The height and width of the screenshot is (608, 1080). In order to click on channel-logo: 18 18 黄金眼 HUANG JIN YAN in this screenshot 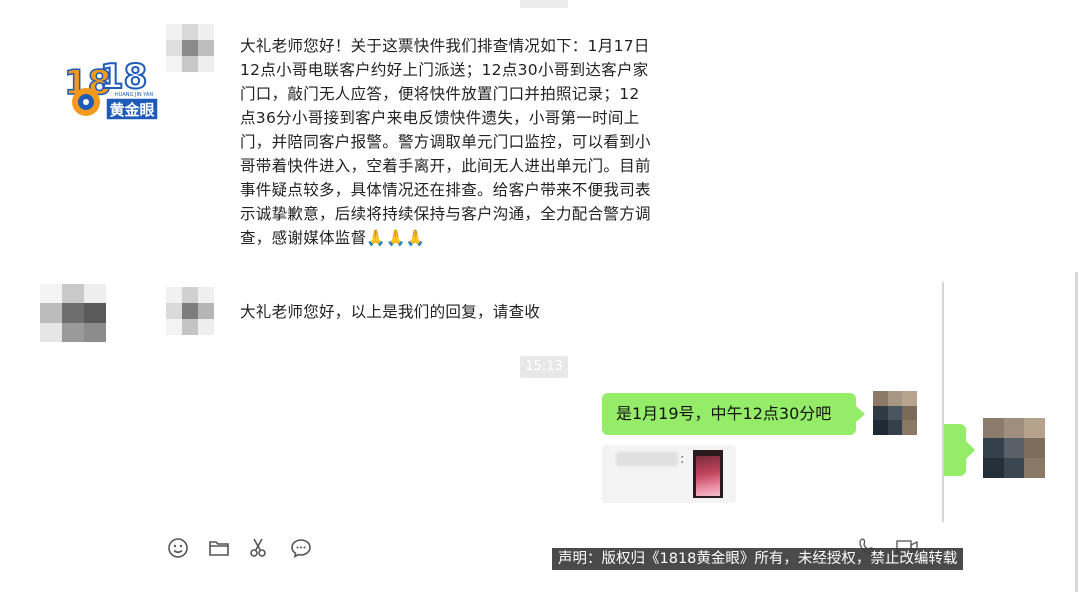, I will do `click(117, 89)`.